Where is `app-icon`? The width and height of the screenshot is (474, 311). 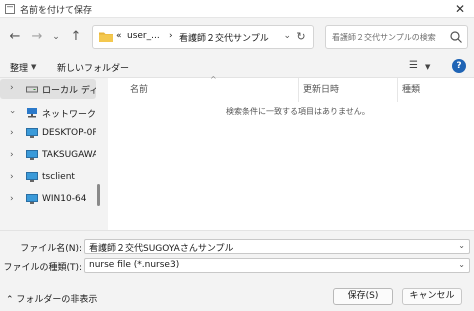
app-icon is located at coordinates (10, 9).